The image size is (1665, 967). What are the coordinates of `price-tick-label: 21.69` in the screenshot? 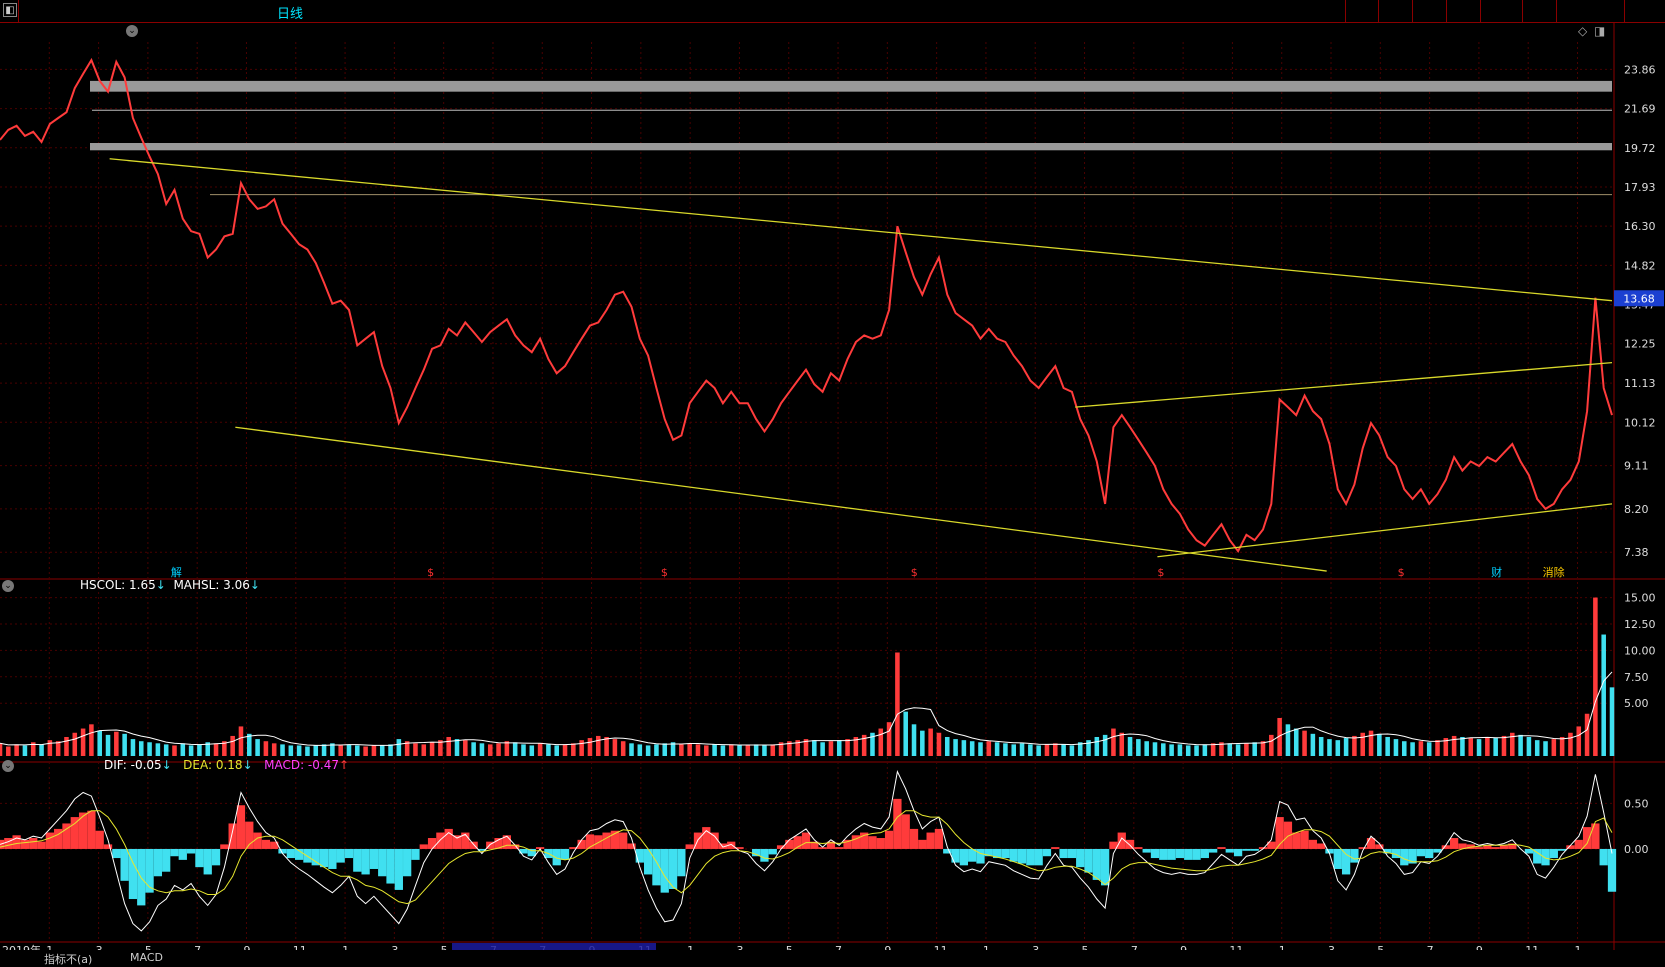 It's located at (1640, 109).